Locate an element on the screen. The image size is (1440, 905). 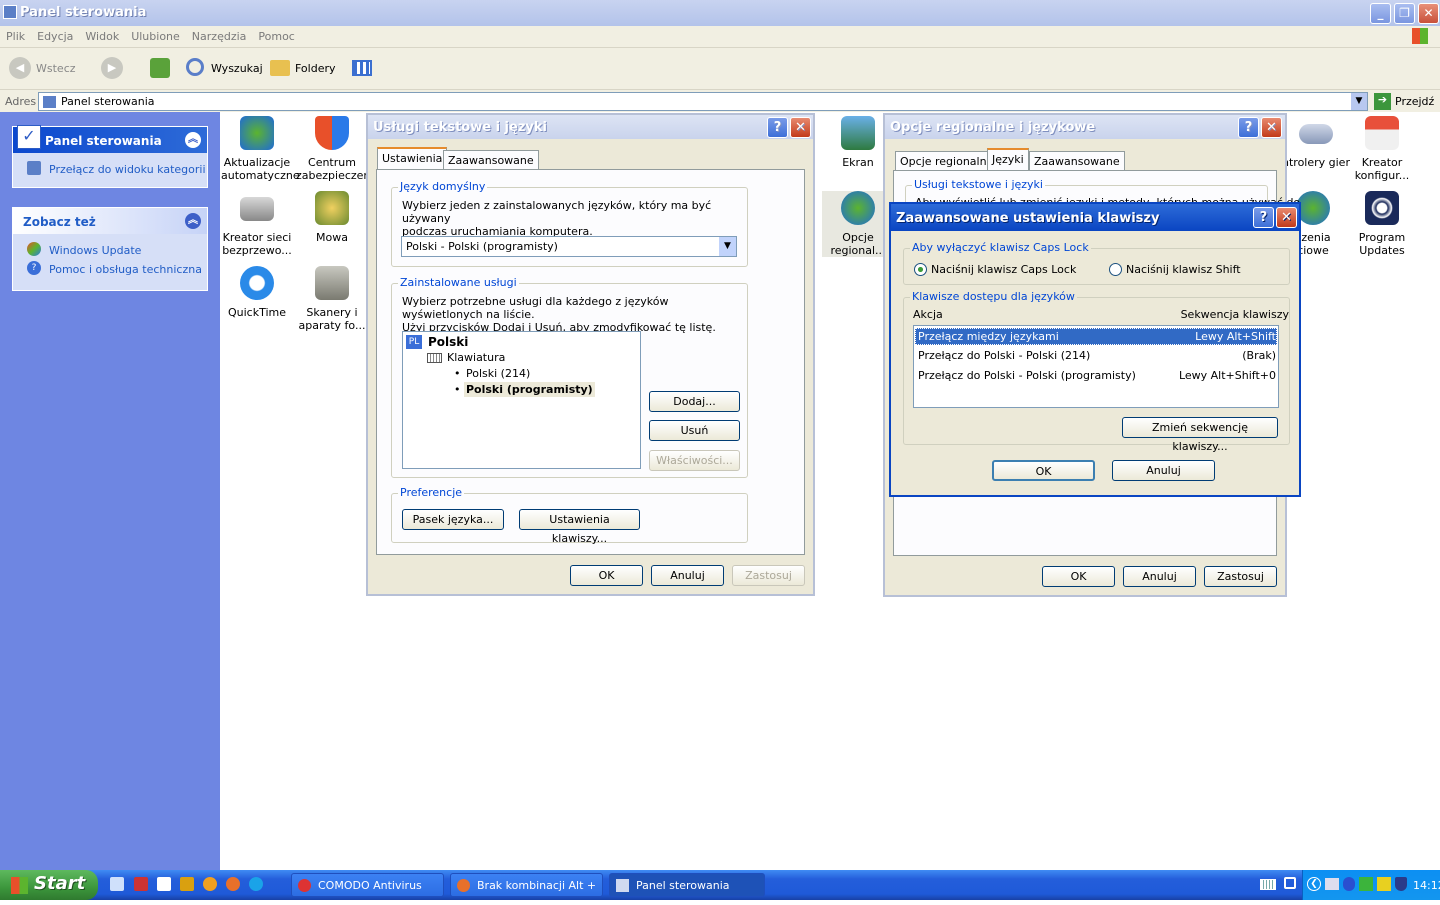
go-arrow-icon: ➔ is located at coordinates (1382, 101).